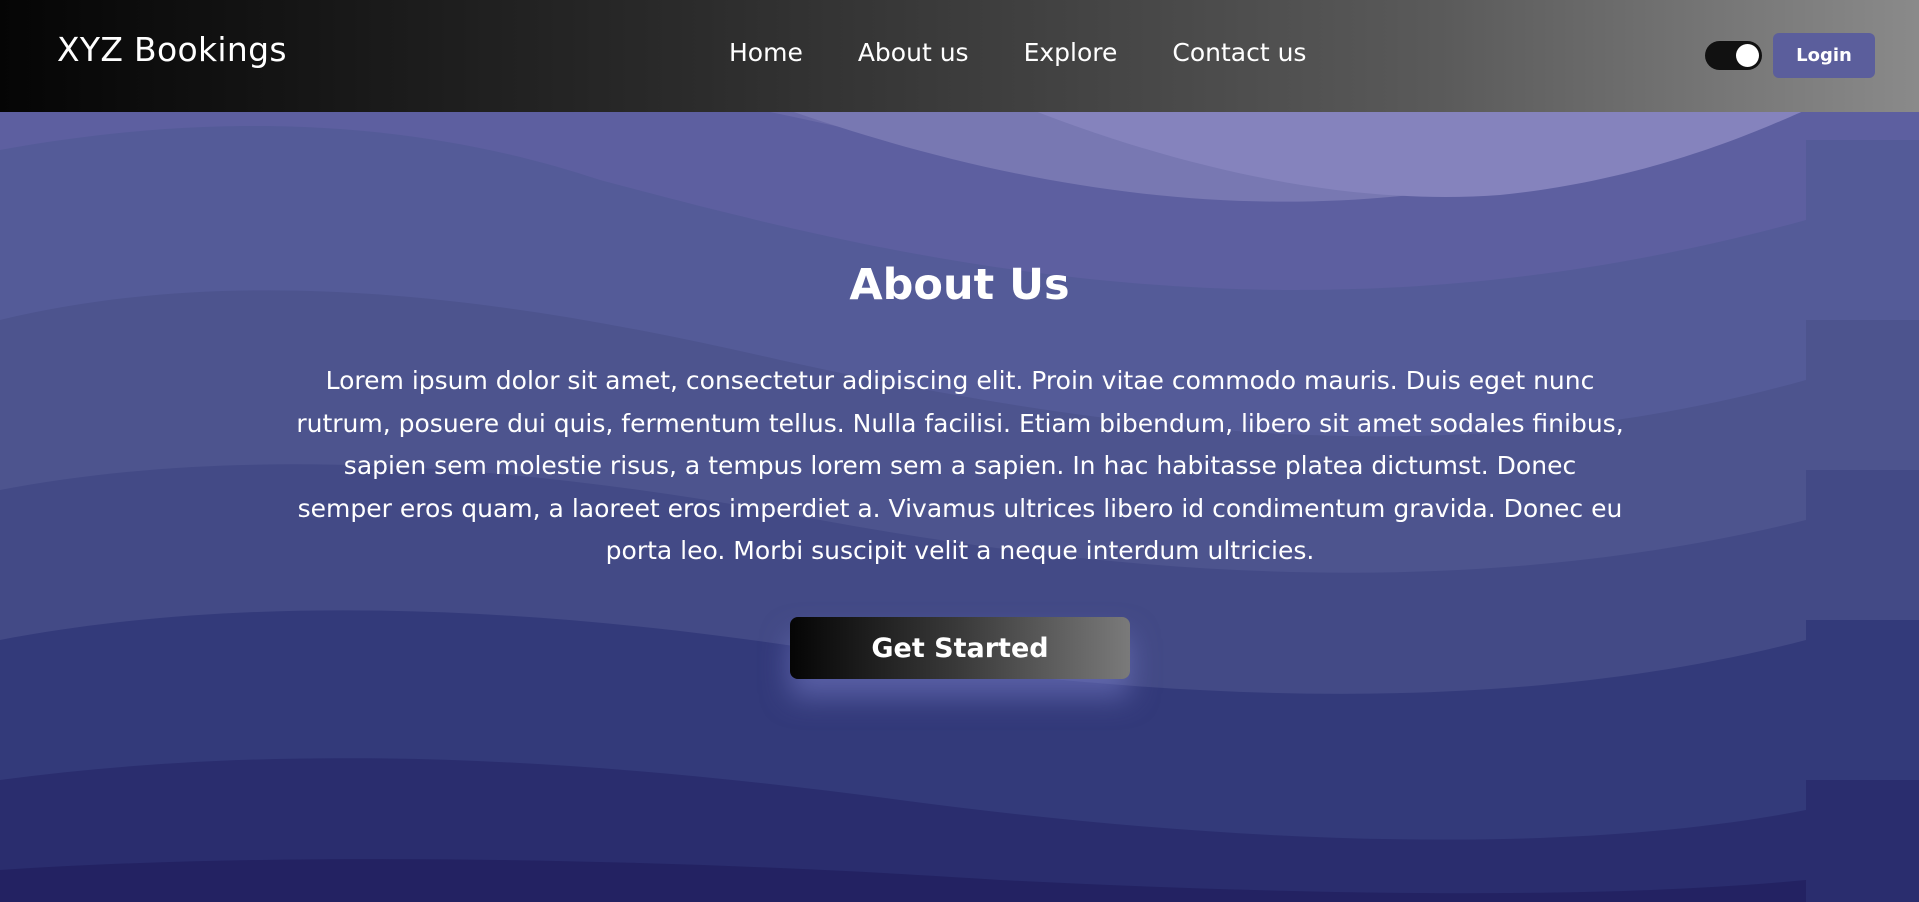 The height and width of the screenshot is (902, 1919). What do you see at coordinates (1017, 52) in the screenshot?
I see `main-nav: Home About us Explore Contact us` at bounding box center [1017, 52].